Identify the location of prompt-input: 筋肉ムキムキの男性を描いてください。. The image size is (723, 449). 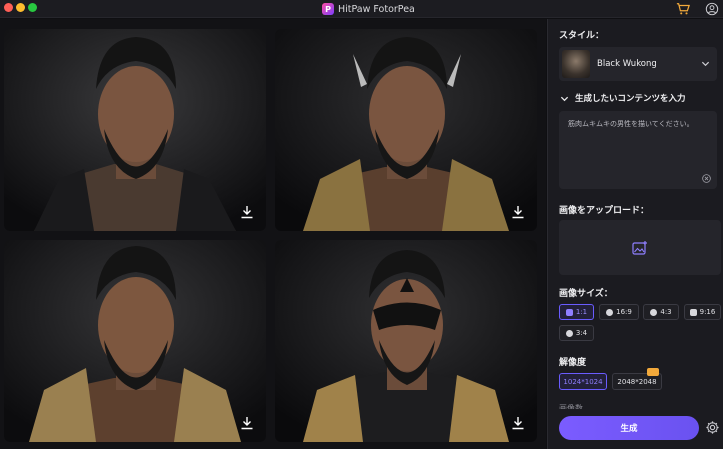
(638, 150).